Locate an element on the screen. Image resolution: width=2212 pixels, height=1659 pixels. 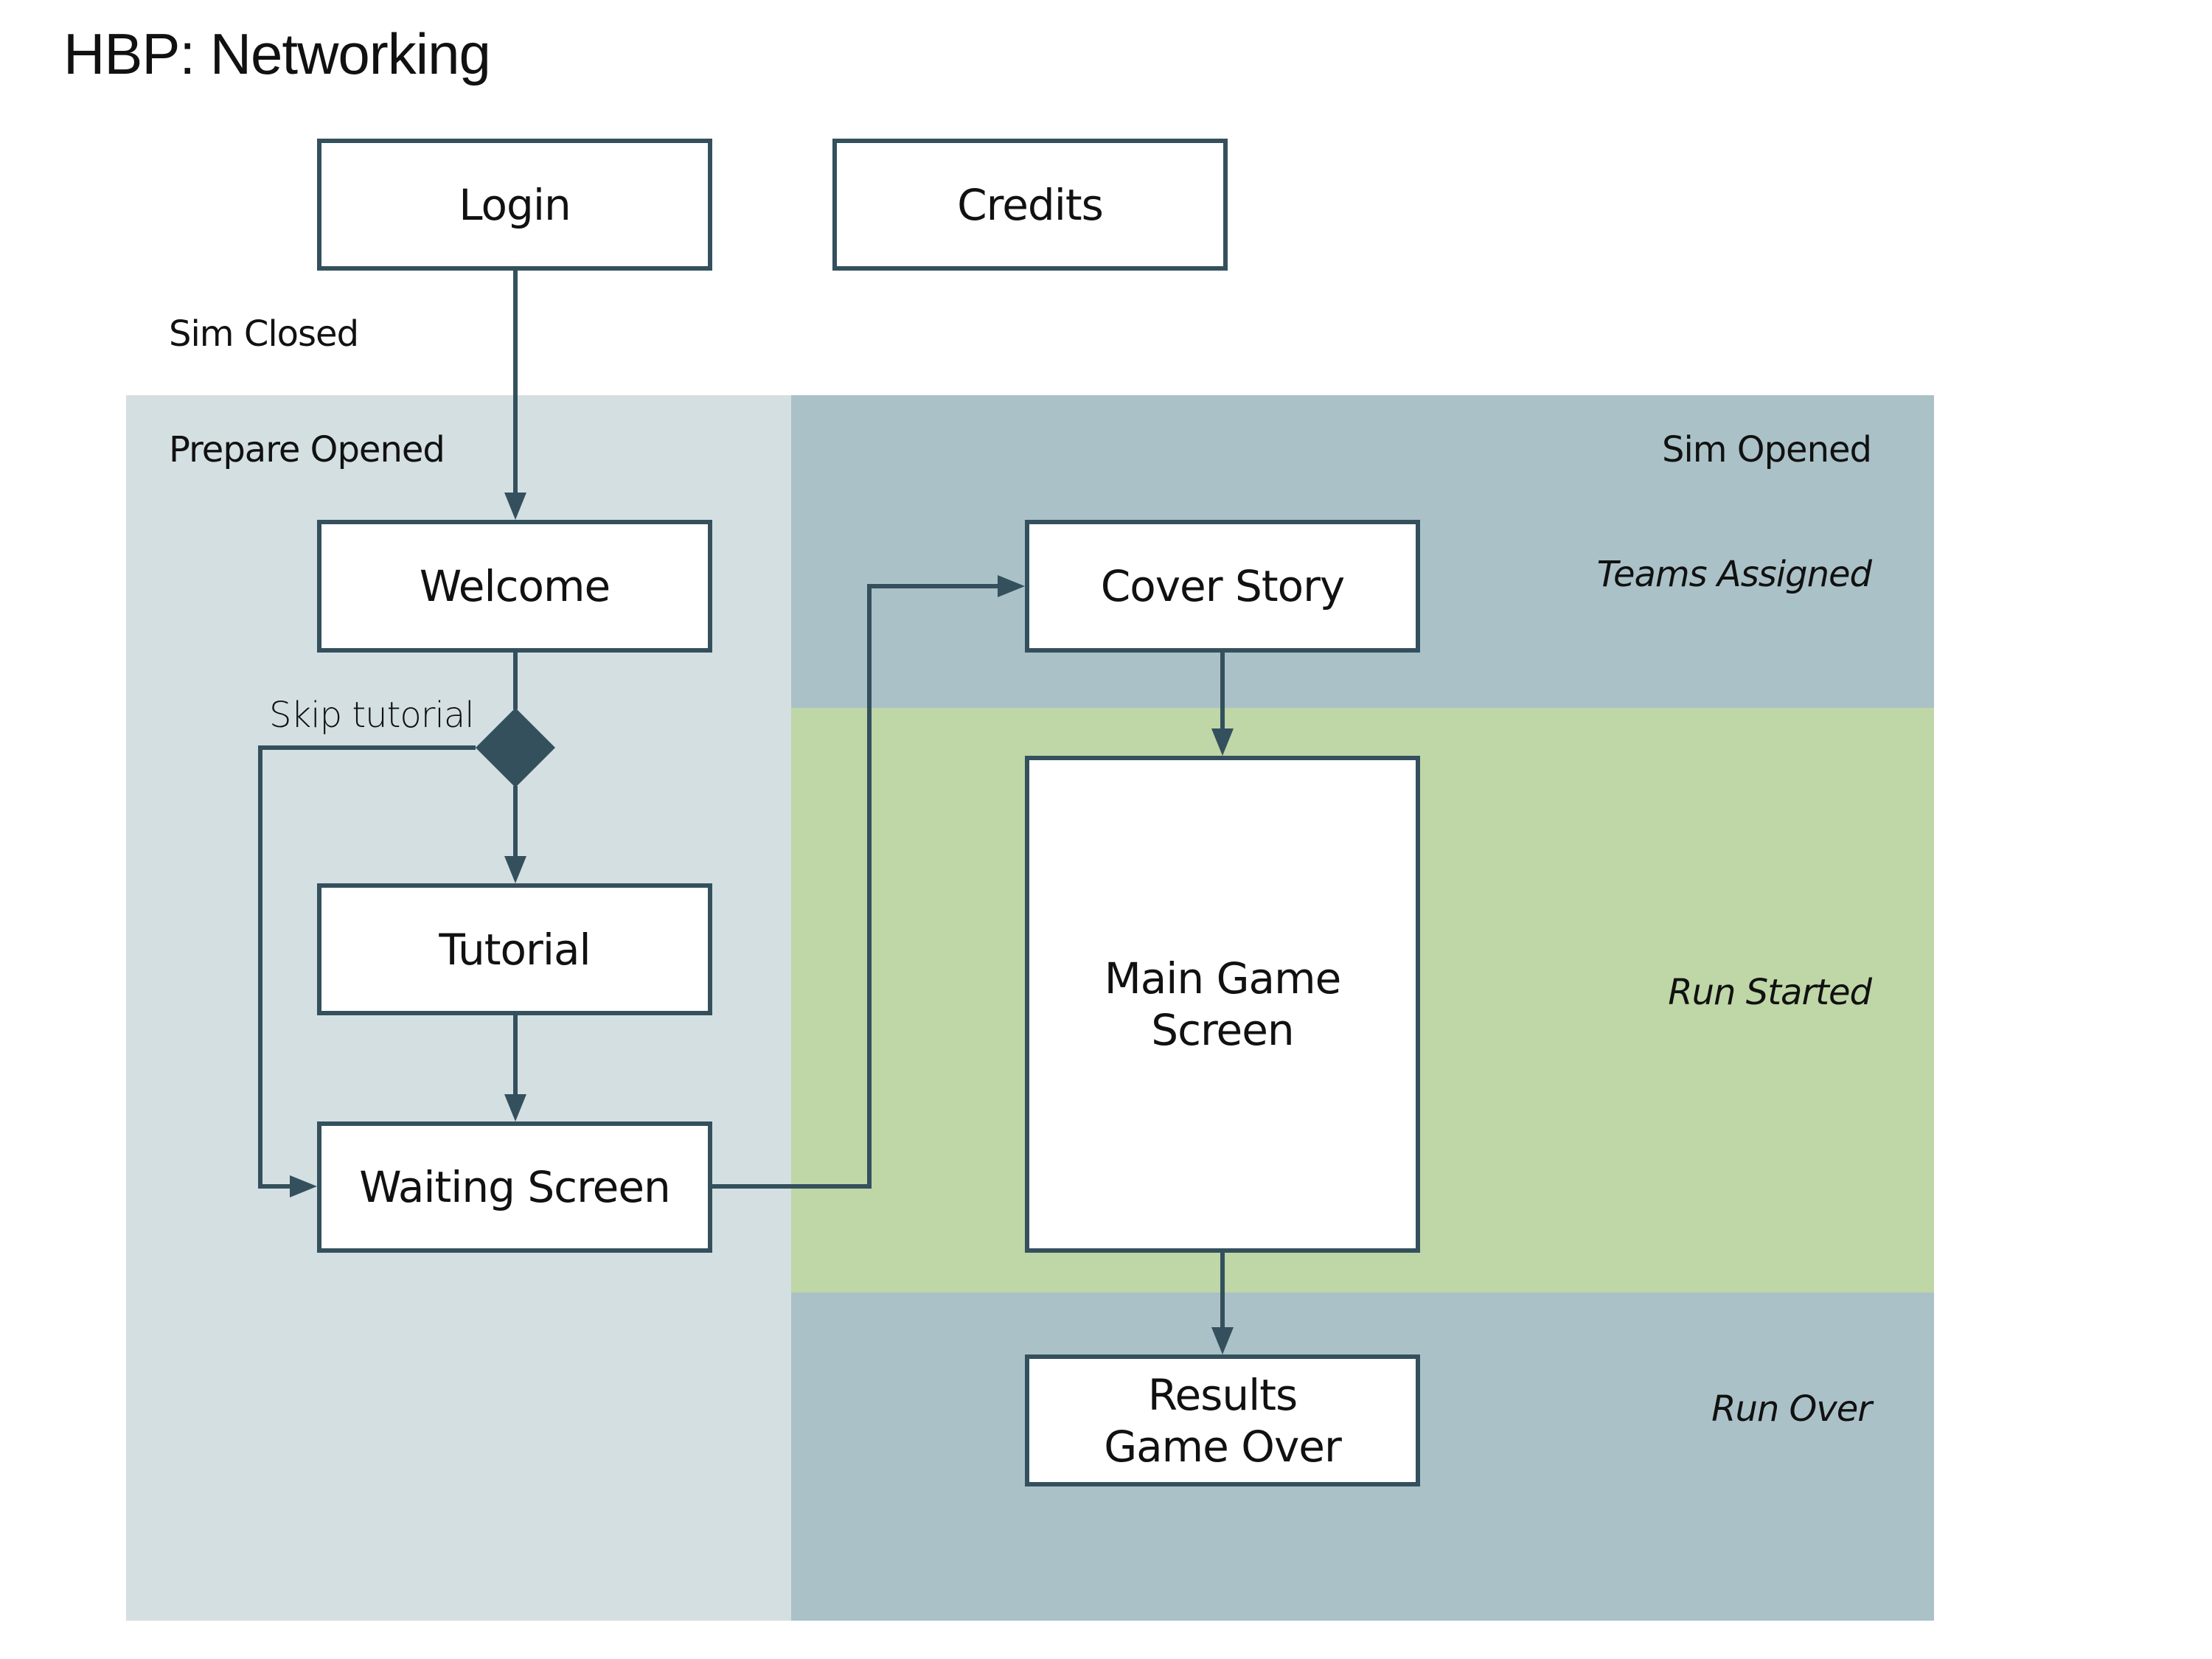
node-welcome: Welcome is located at coordinates (514, 586).